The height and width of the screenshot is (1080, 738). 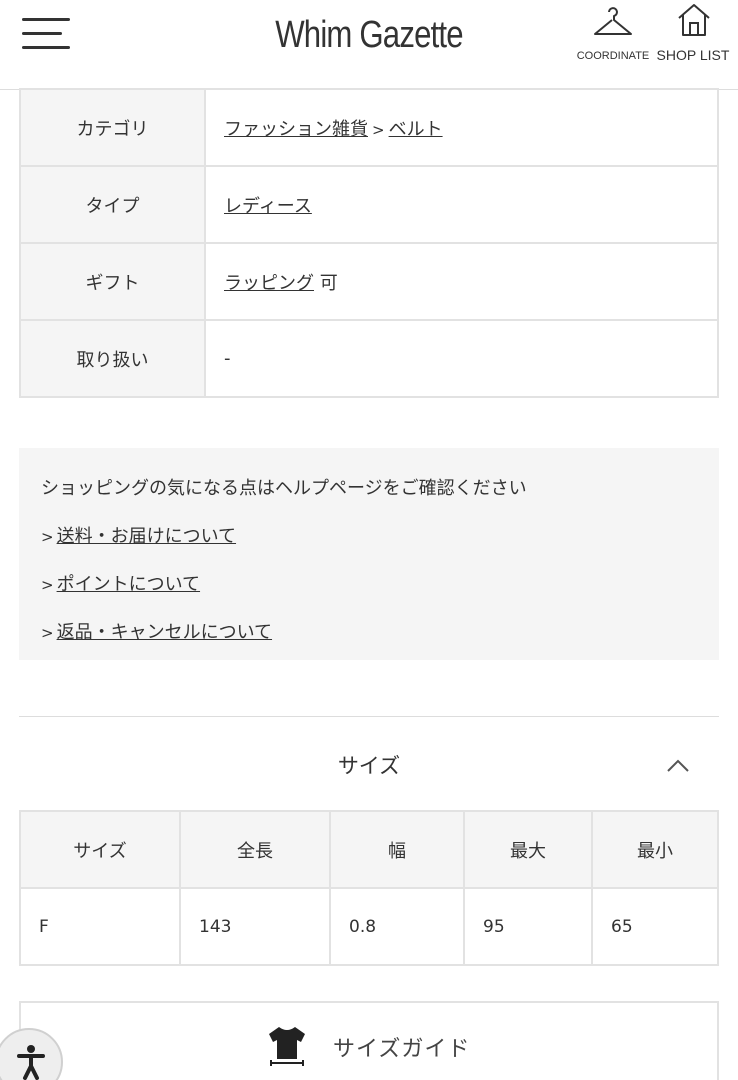 What do you see at coordinates (369, 45) in the screenshot?
I see `site-header: Whim Gazette COORDINATE SHOP LIST` at bounding box center [369, 45].